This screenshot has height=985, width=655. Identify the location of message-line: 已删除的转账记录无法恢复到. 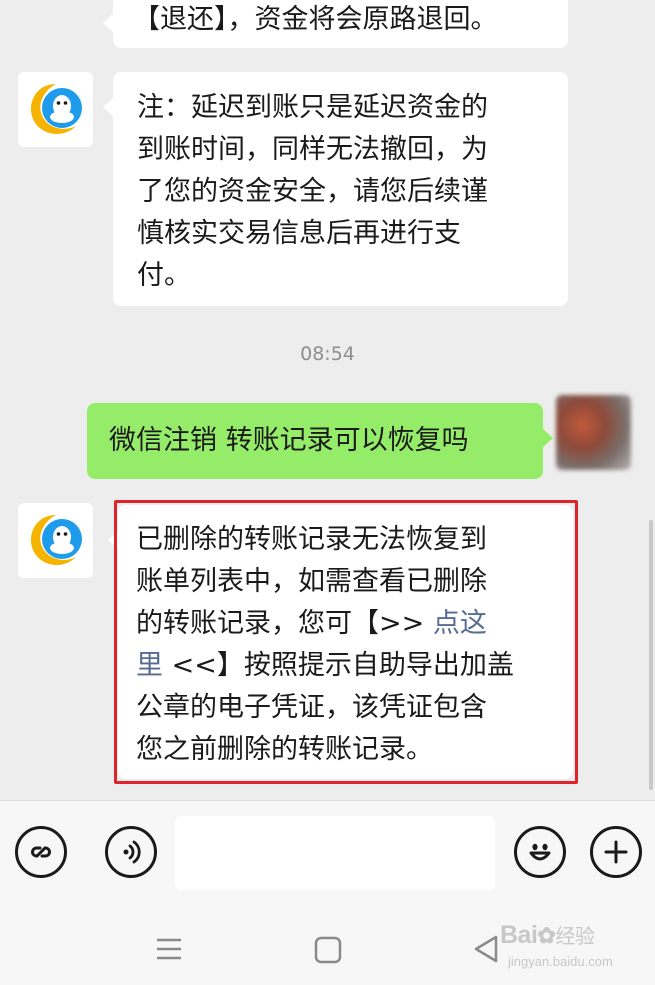
(311, 539).